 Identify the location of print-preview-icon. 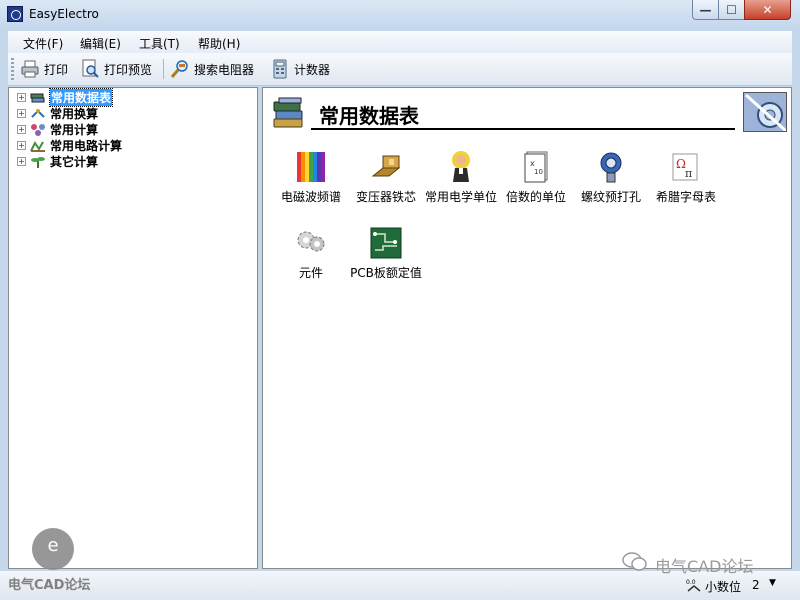
(90, 68).